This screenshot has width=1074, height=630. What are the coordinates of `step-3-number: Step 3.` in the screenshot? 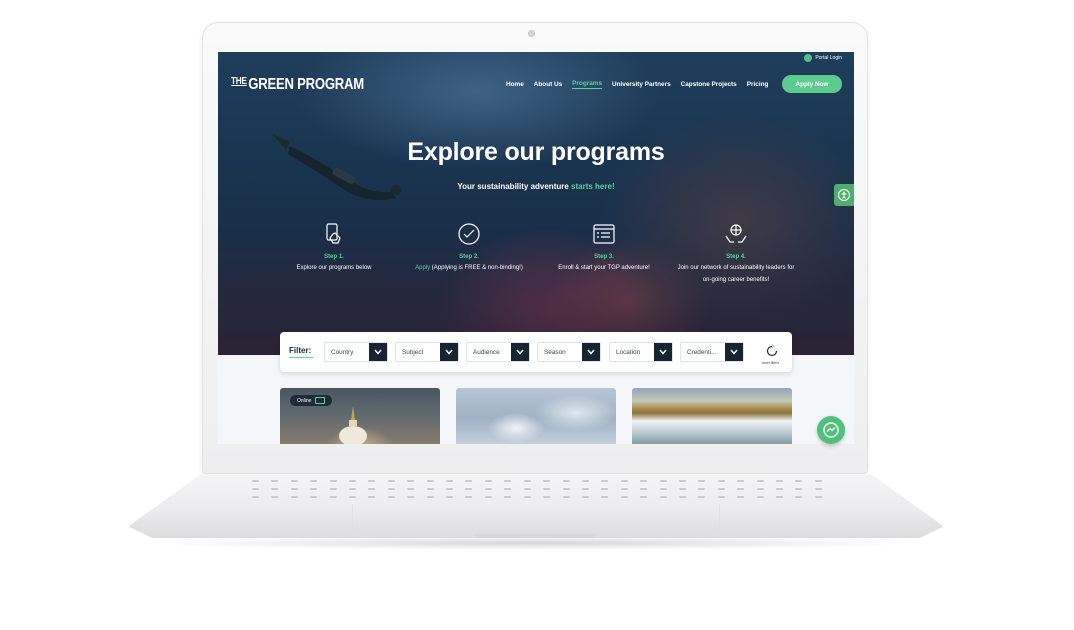 It's located at (604, 257).